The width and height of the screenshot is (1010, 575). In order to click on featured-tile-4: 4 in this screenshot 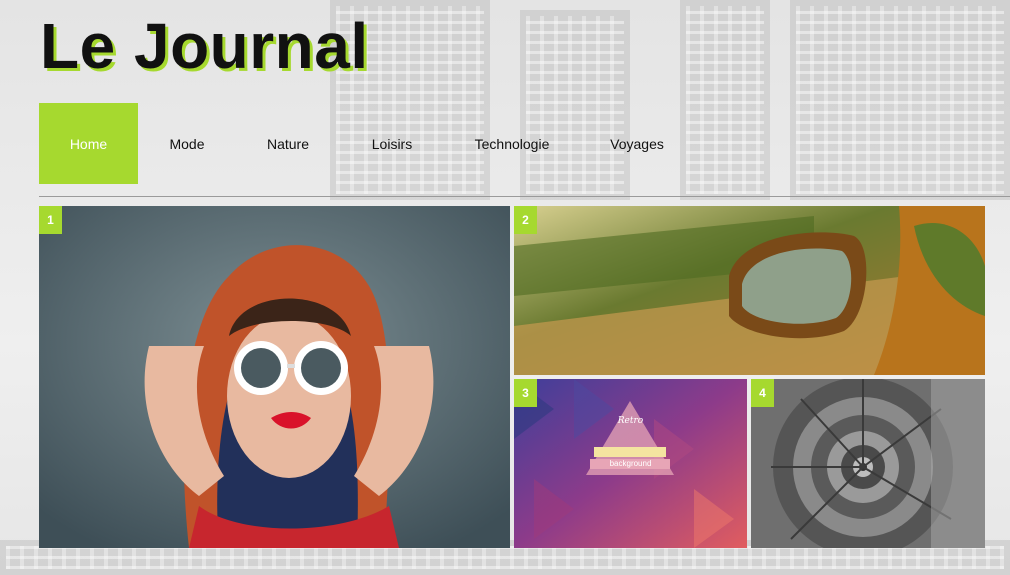, I will do `click(868, 463)`.